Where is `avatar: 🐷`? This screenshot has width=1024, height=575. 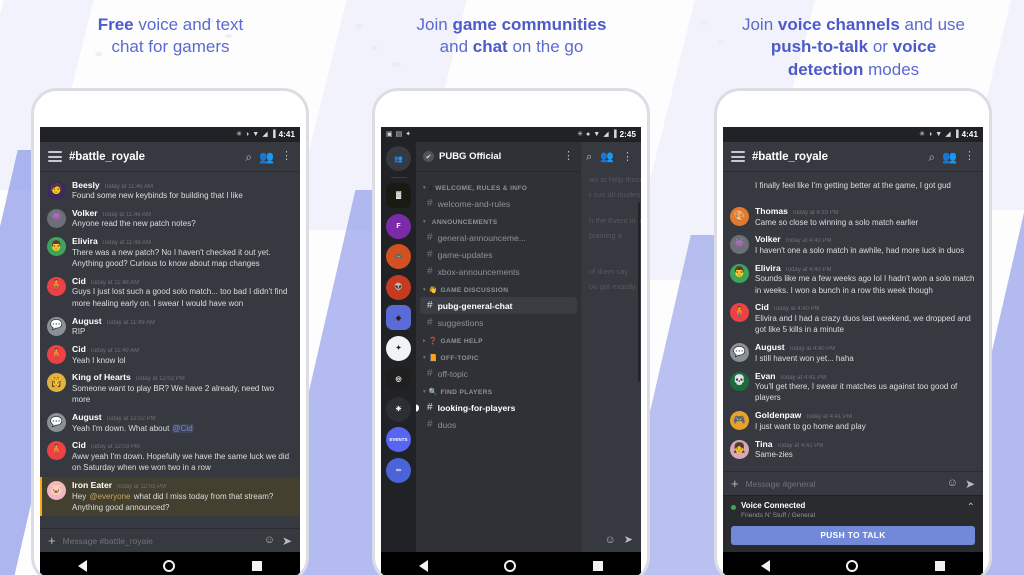 avatar: 🐷 is located at coordinates (56, 491).